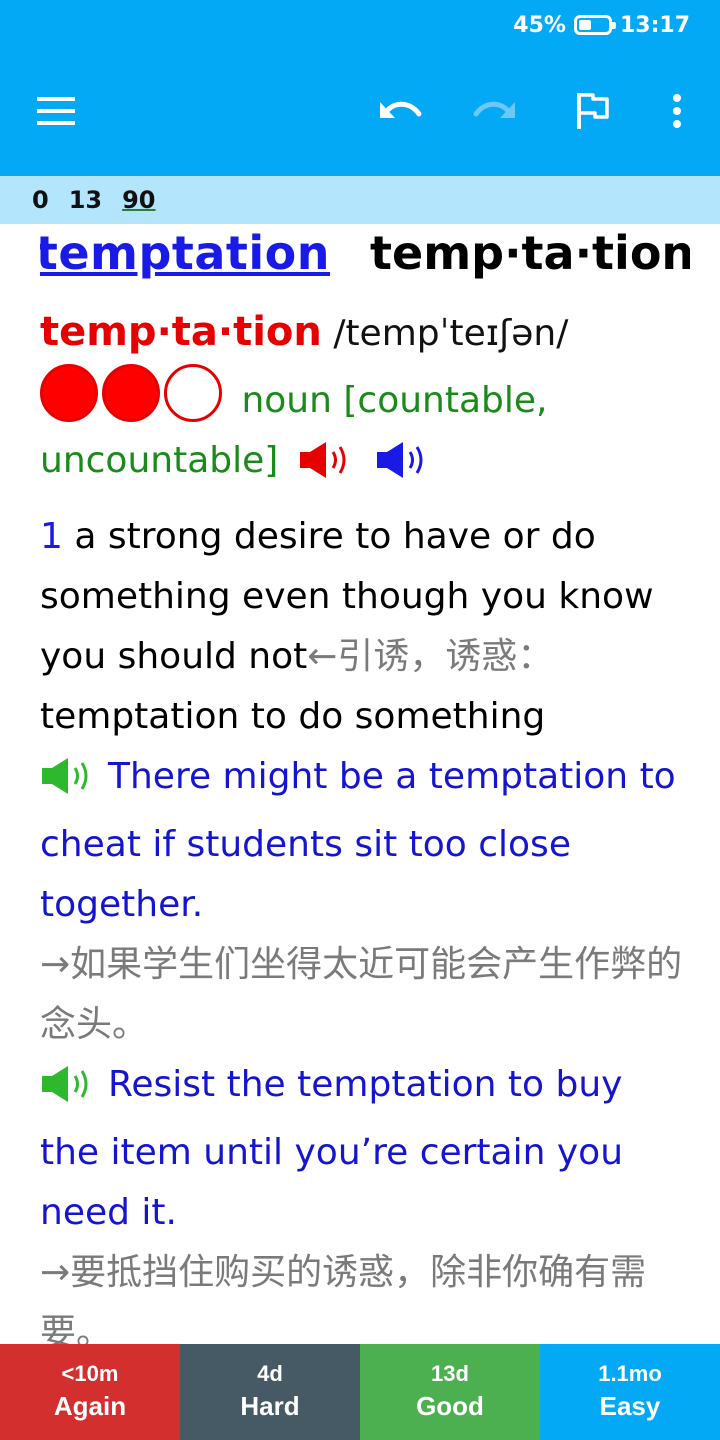 This screenshot has width=720, height=1440. I want to click on frequency-indicator, so click(131, 393).